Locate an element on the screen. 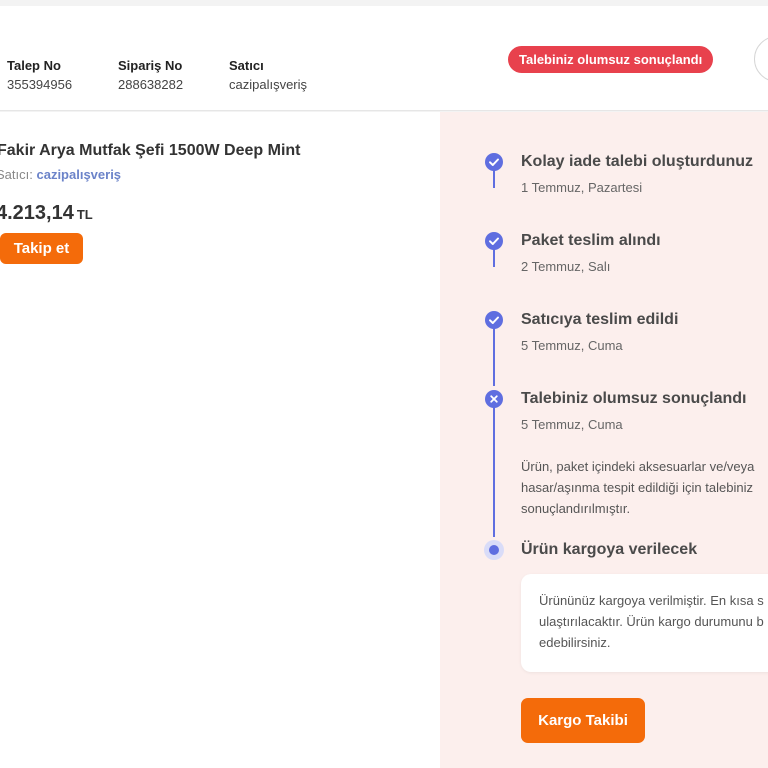 The image size is (768, 768). timeline-step-title: Kolay iade talebi oluşturdunuz is located at coordinates (637, 161).